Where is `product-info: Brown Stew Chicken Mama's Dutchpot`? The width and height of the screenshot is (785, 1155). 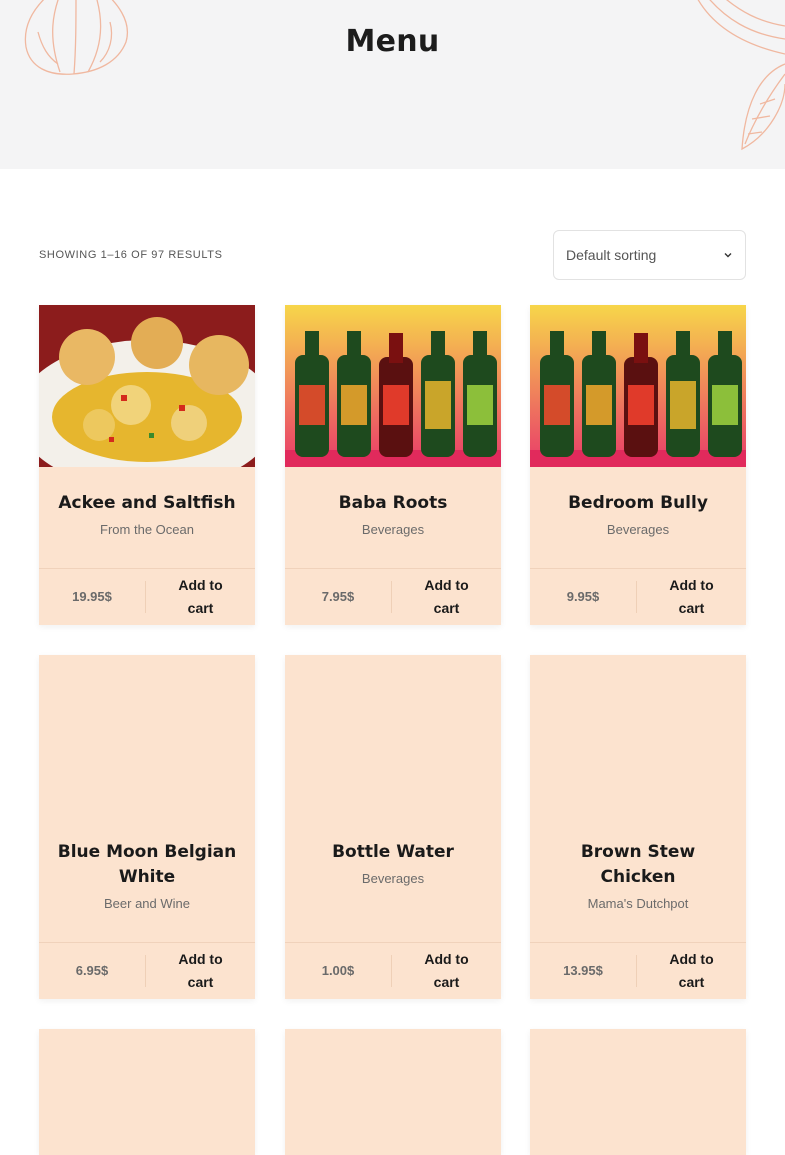
product-info: Brown Stew Chicken Mama's Dutchpot is located at coordinates (638, 875).